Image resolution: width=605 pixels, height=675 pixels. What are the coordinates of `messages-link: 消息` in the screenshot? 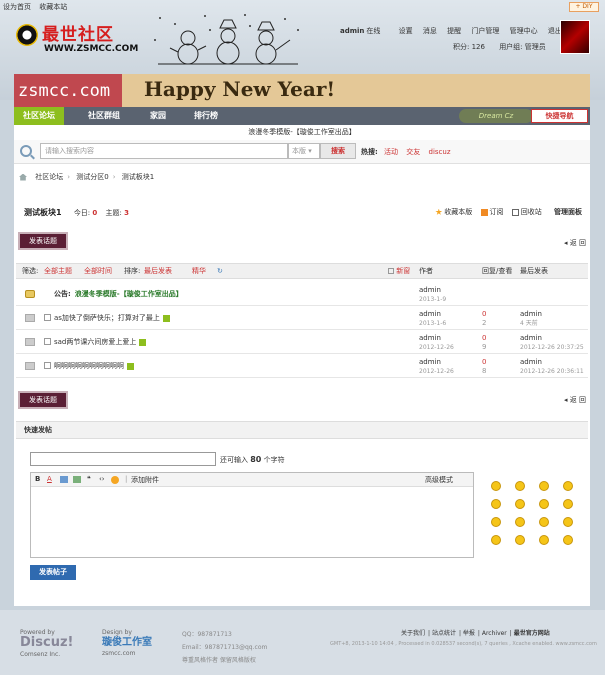 It's located at (430, 31).